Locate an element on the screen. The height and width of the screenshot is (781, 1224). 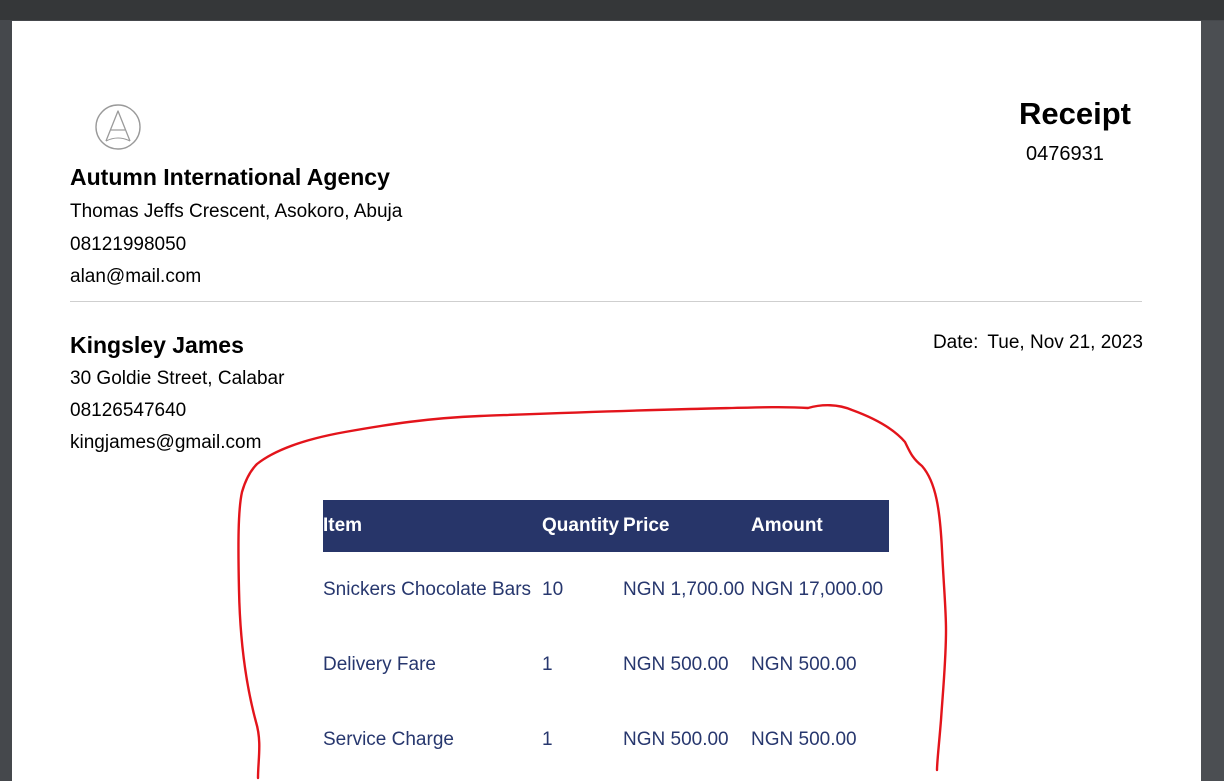
section-divider is located at coordinates (606, 301).